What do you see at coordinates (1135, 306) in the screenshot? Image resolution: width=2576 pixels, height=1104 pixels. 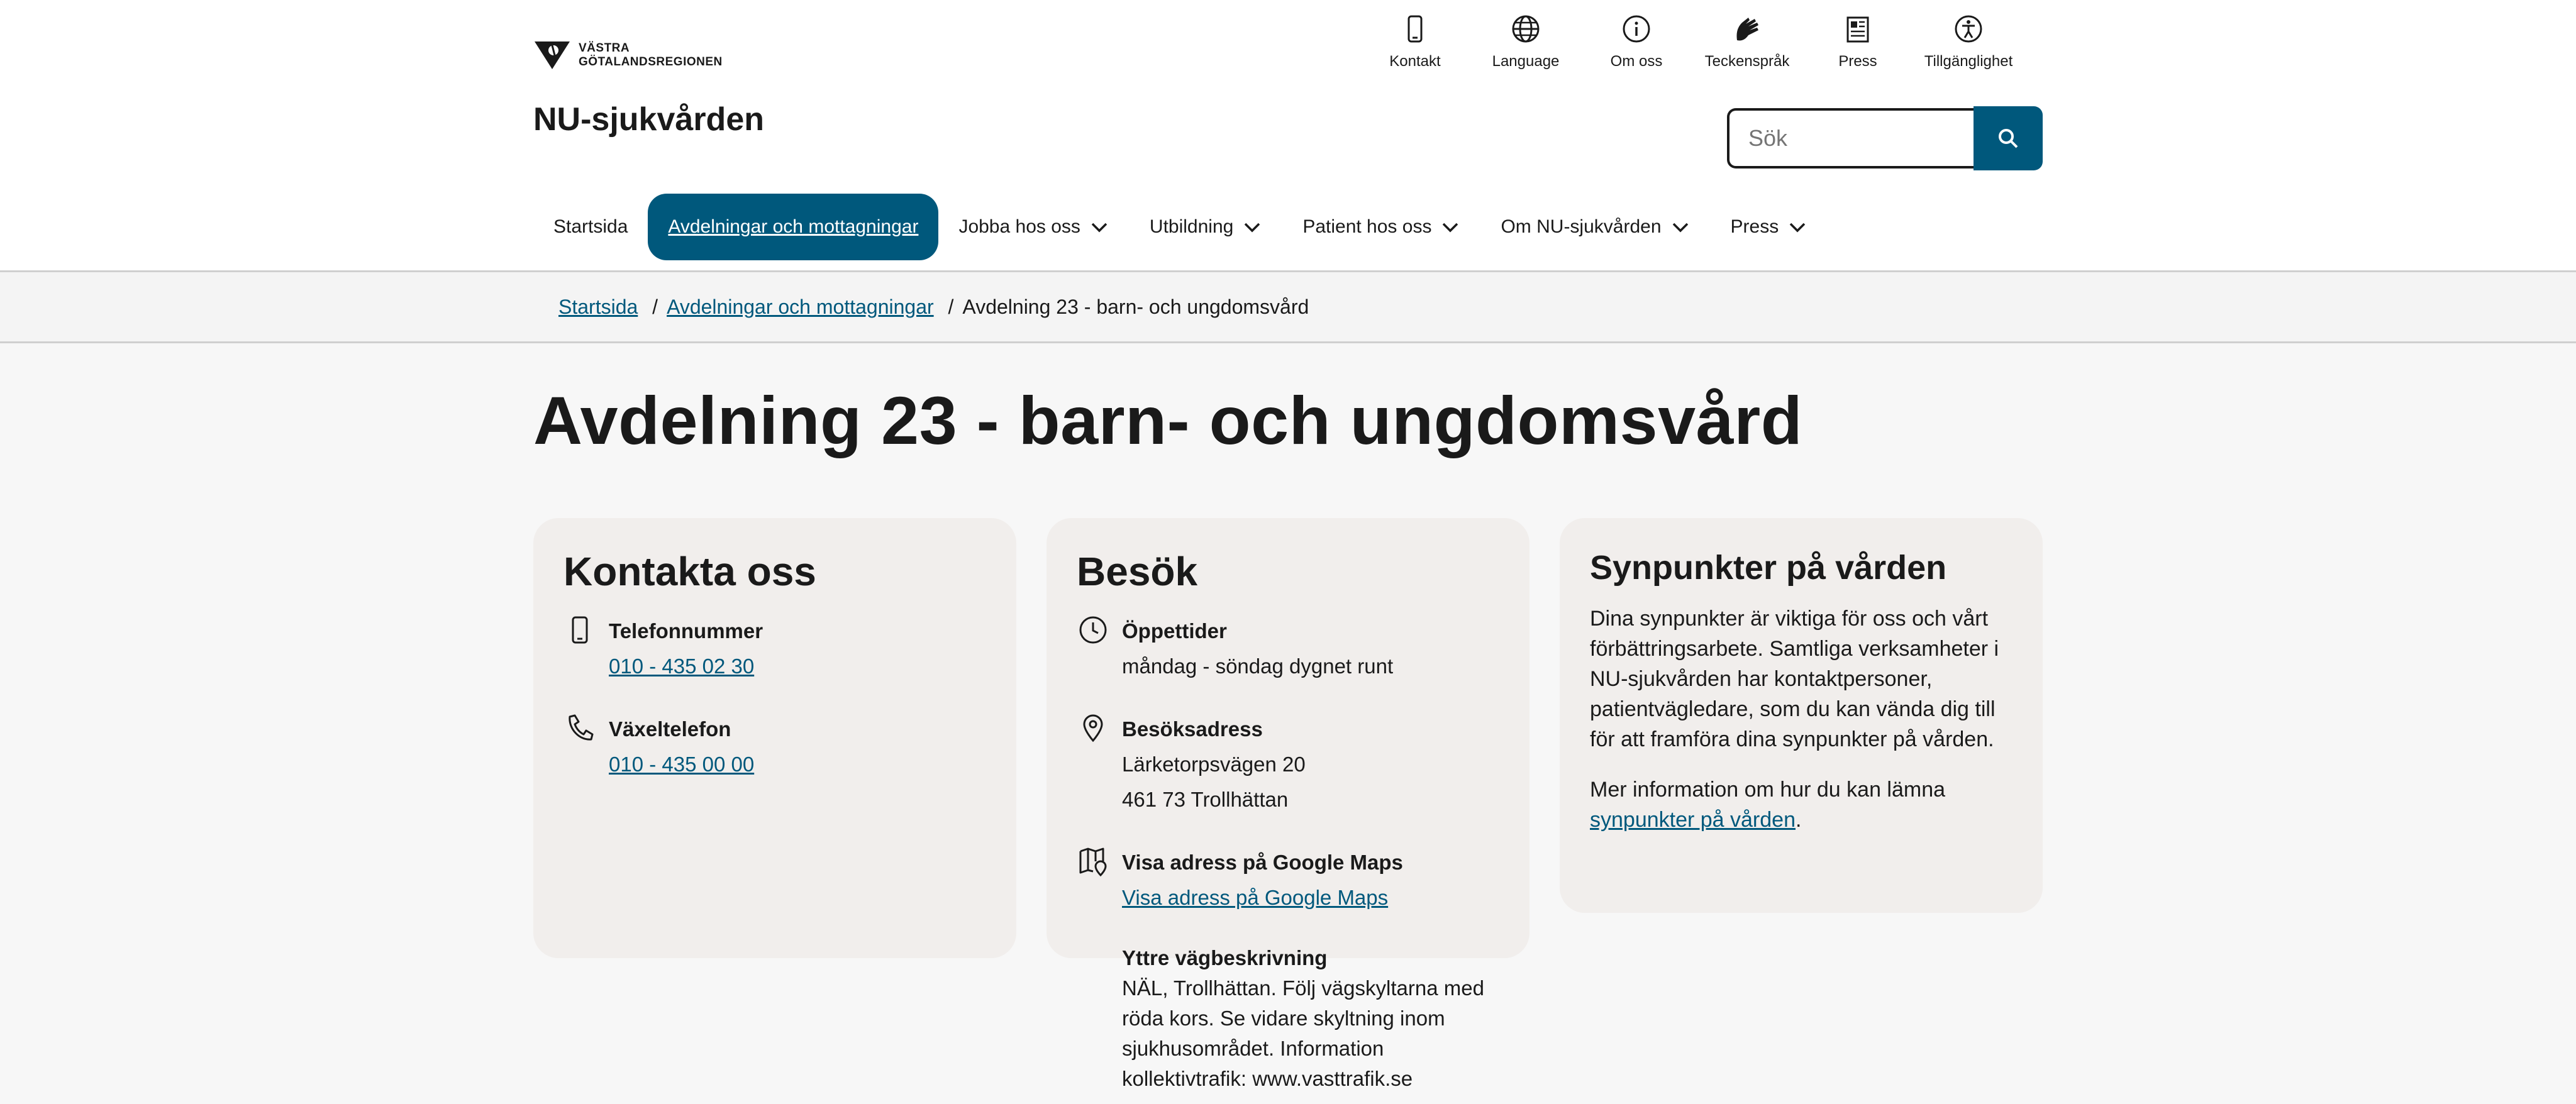 I see `breadcrumb-current: Avdelning 23 - barn- och ungdomsvård` at bounding box center [1135, 306].